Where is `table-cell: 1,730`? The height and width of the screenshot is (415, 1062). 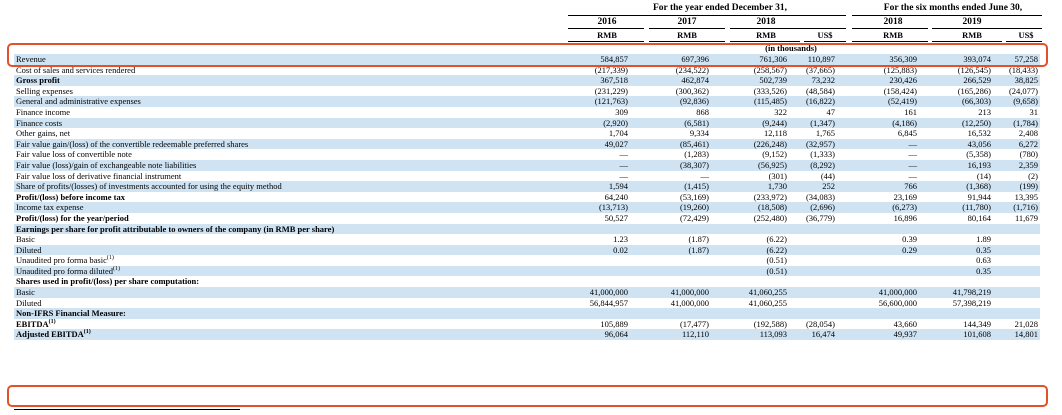 table-cell: 1,730 is located at coordinates (750, 186).